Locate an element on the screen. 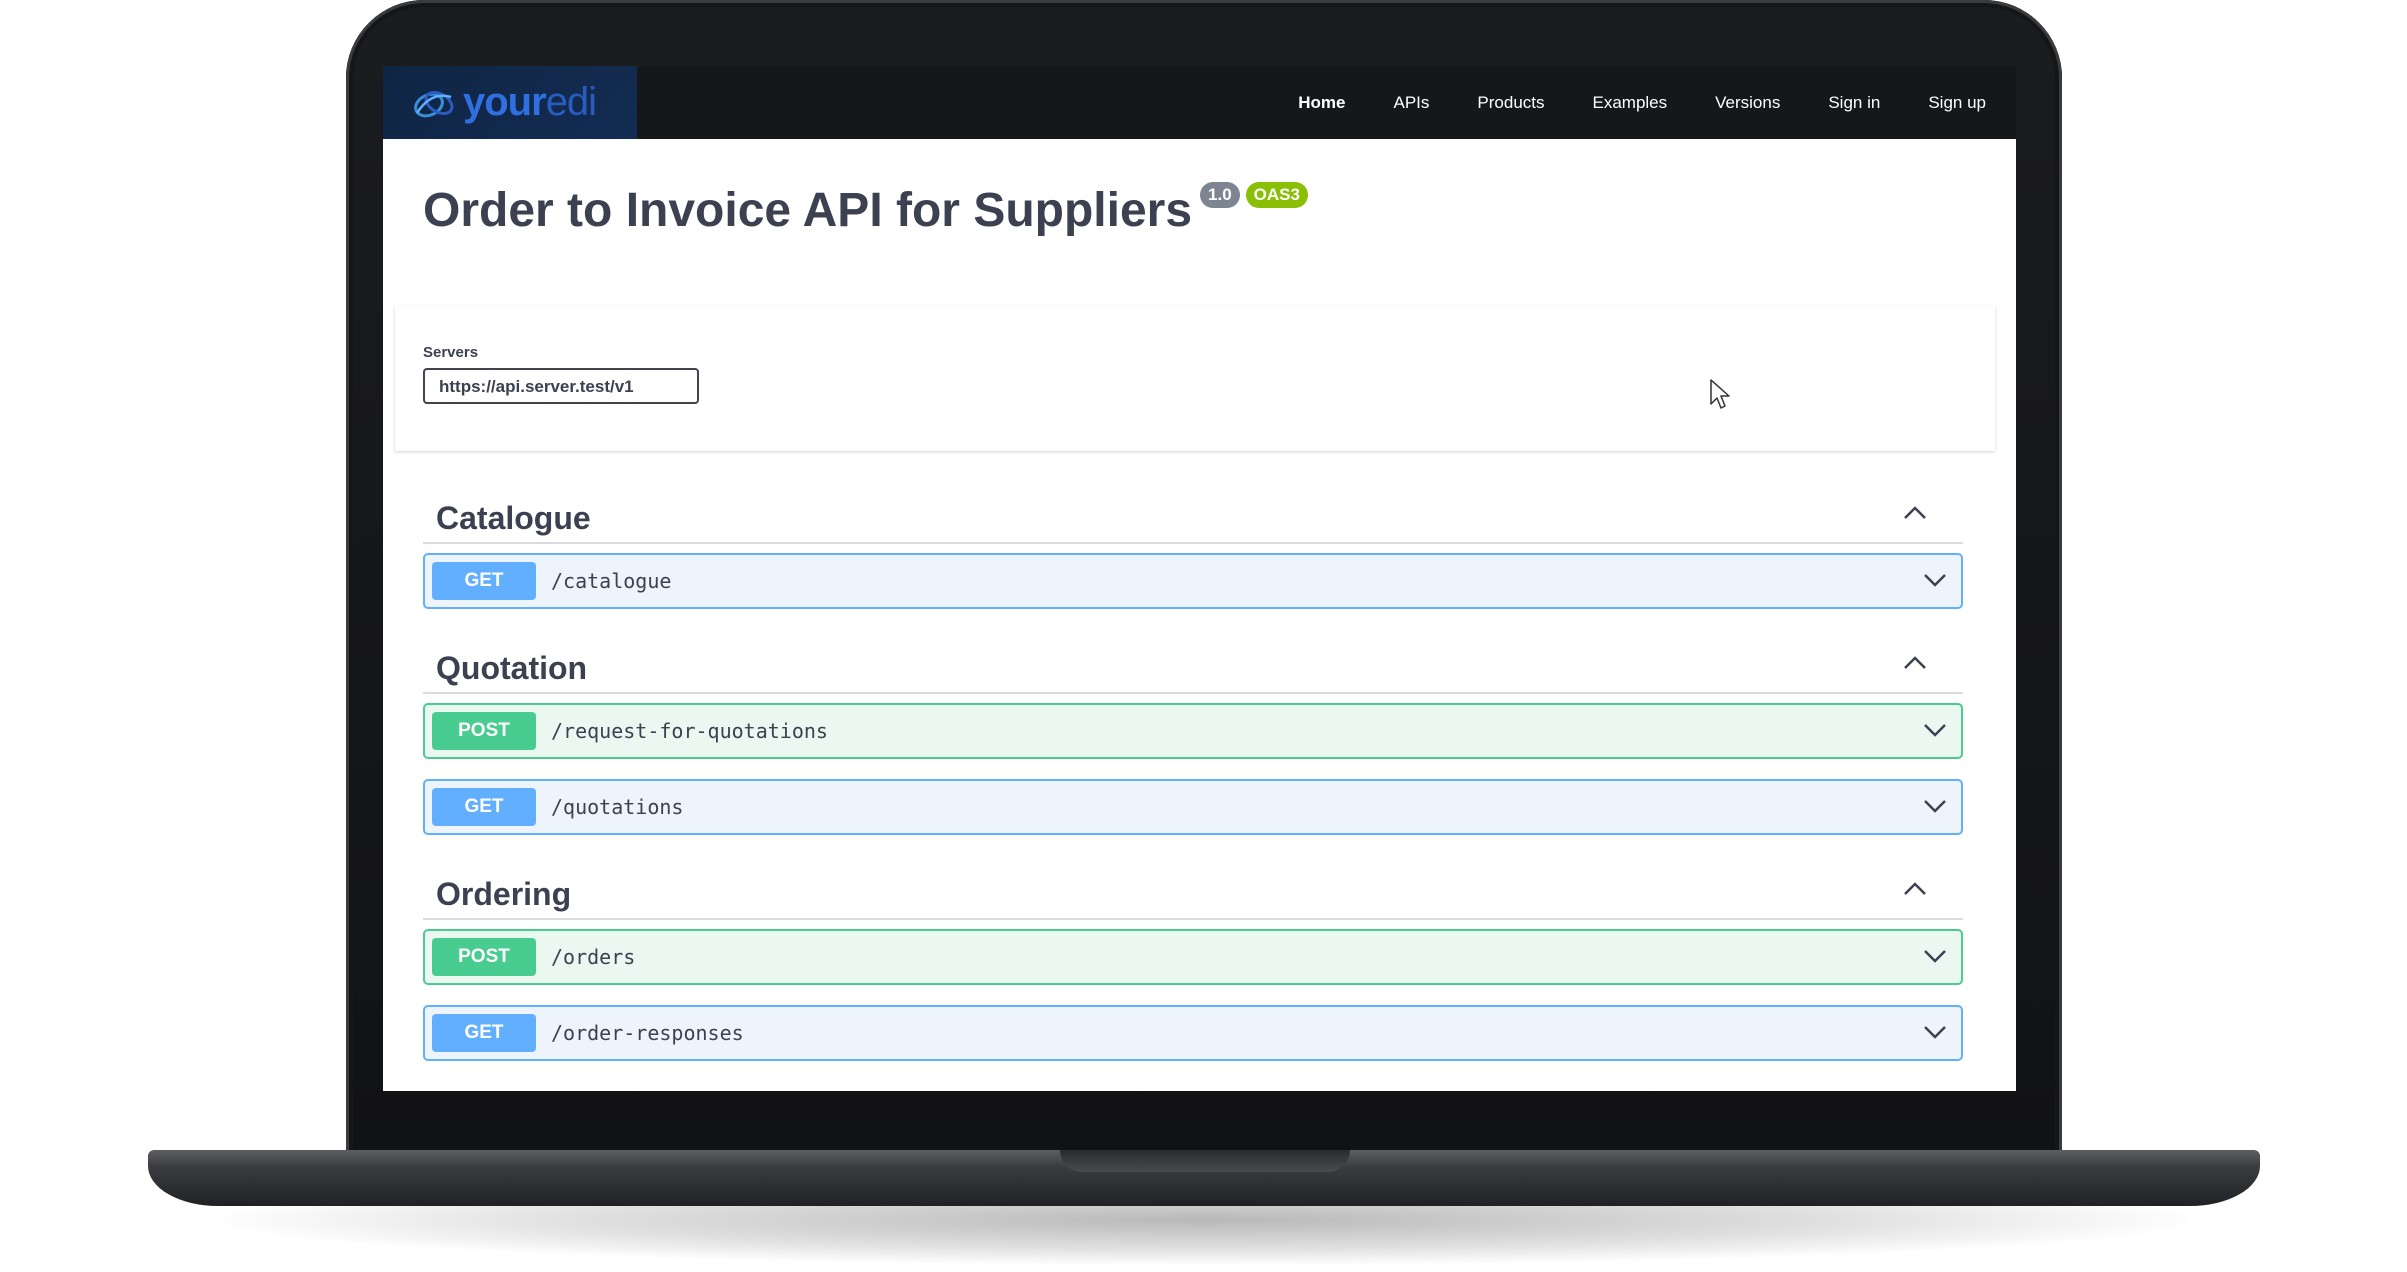  operation-post-request-for-quotations: POST /request-for-quotations is located at coordinates (1193, 731).